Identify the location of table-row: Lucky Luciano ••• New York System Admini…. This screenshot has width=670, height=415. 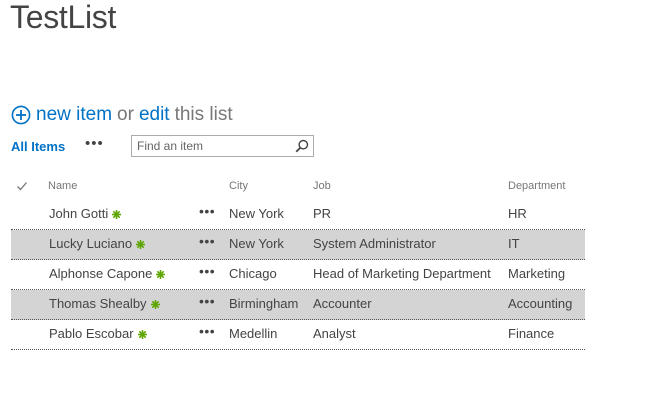
(298, 245).